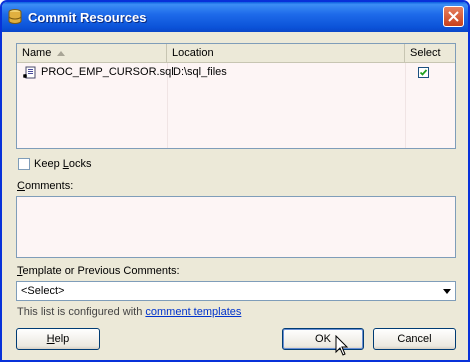  I want to click on select-checkbox, so click(423, 72).